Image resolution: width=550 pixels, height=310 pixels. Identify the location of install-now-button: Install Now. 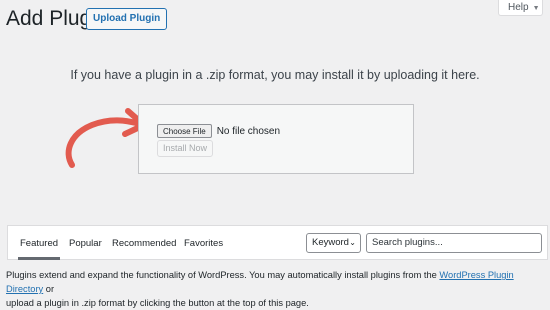
(185, 148).